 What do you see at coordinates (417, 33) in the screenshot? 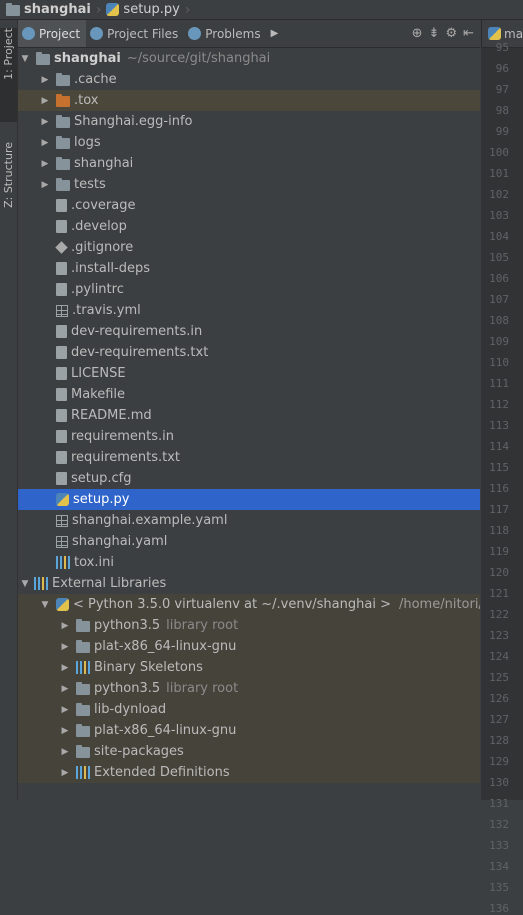
I see `scroll-from-source-icon: ⊕` at bounding box center [417, 33].